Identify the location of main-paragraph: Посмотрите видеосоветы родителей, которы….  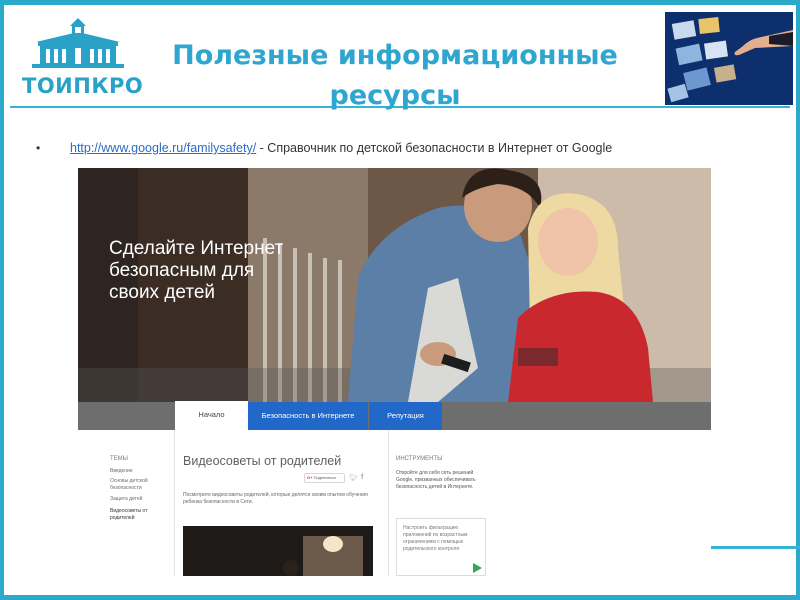
(275, 498).